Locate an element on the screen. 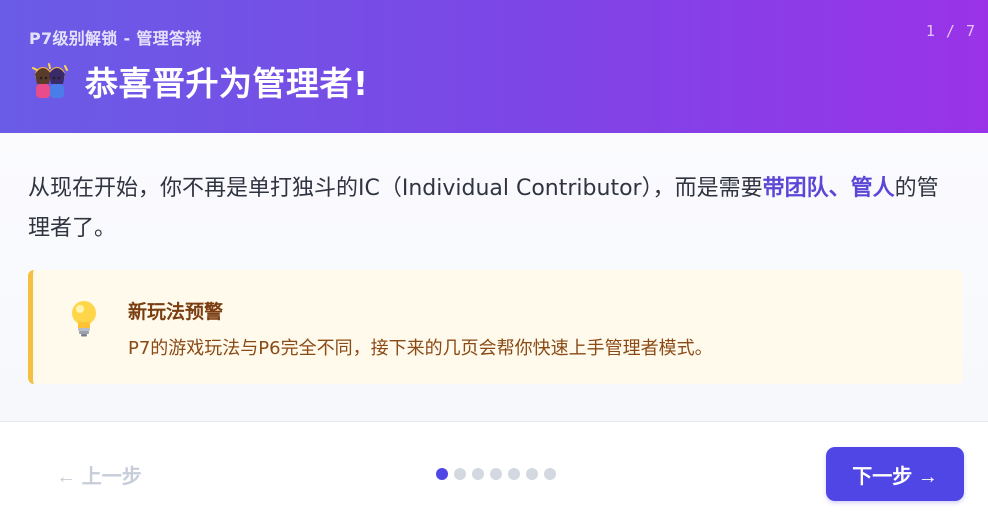 The height and width of the screenshot is (515, 988). pagination-dots is located at coordinates (496, 474).